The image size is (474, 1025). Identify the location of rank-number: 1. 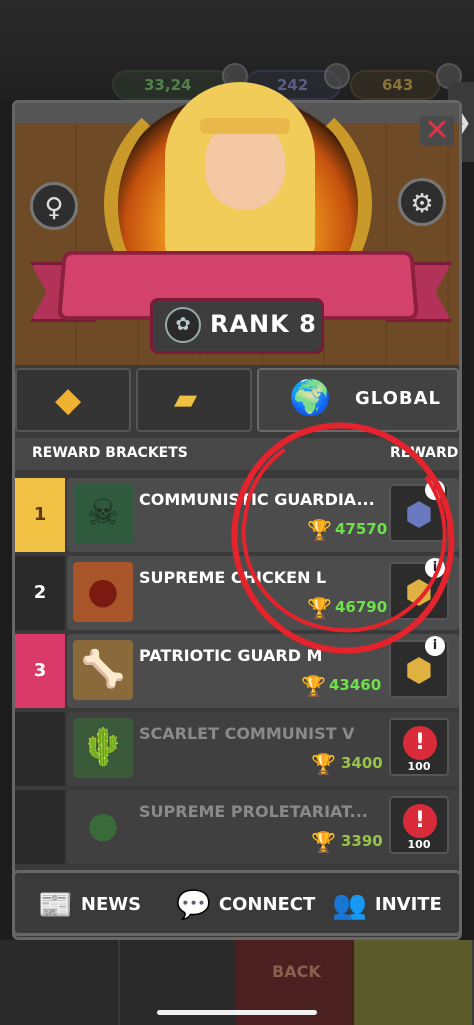
(40, 515).